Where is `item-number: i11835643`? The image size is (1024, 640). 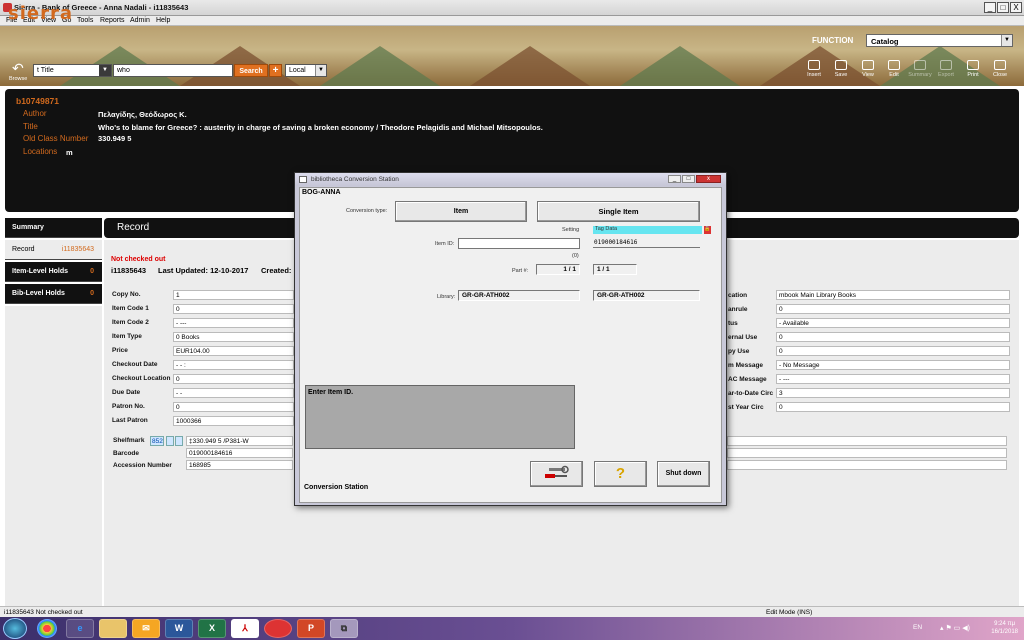 item-number: i11835643 is located at coordinates (129, 270).